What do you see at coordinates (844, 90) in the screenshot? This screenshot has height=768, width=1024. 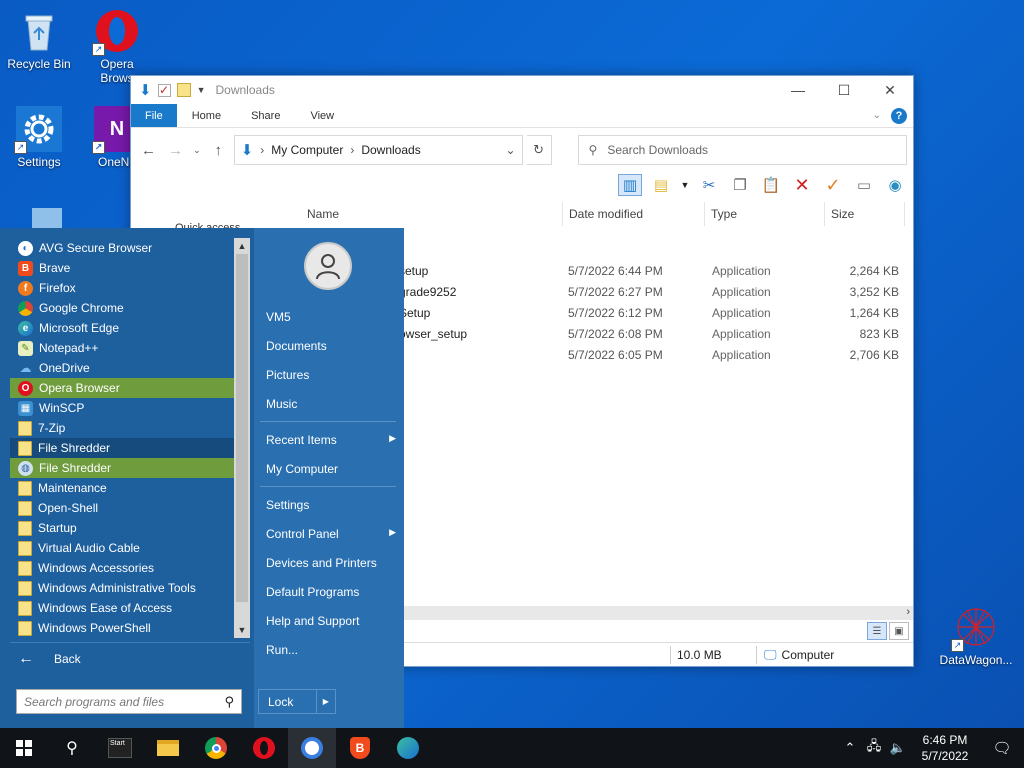 I see `maximize-button: ☐` at bounding box center [844, 90].